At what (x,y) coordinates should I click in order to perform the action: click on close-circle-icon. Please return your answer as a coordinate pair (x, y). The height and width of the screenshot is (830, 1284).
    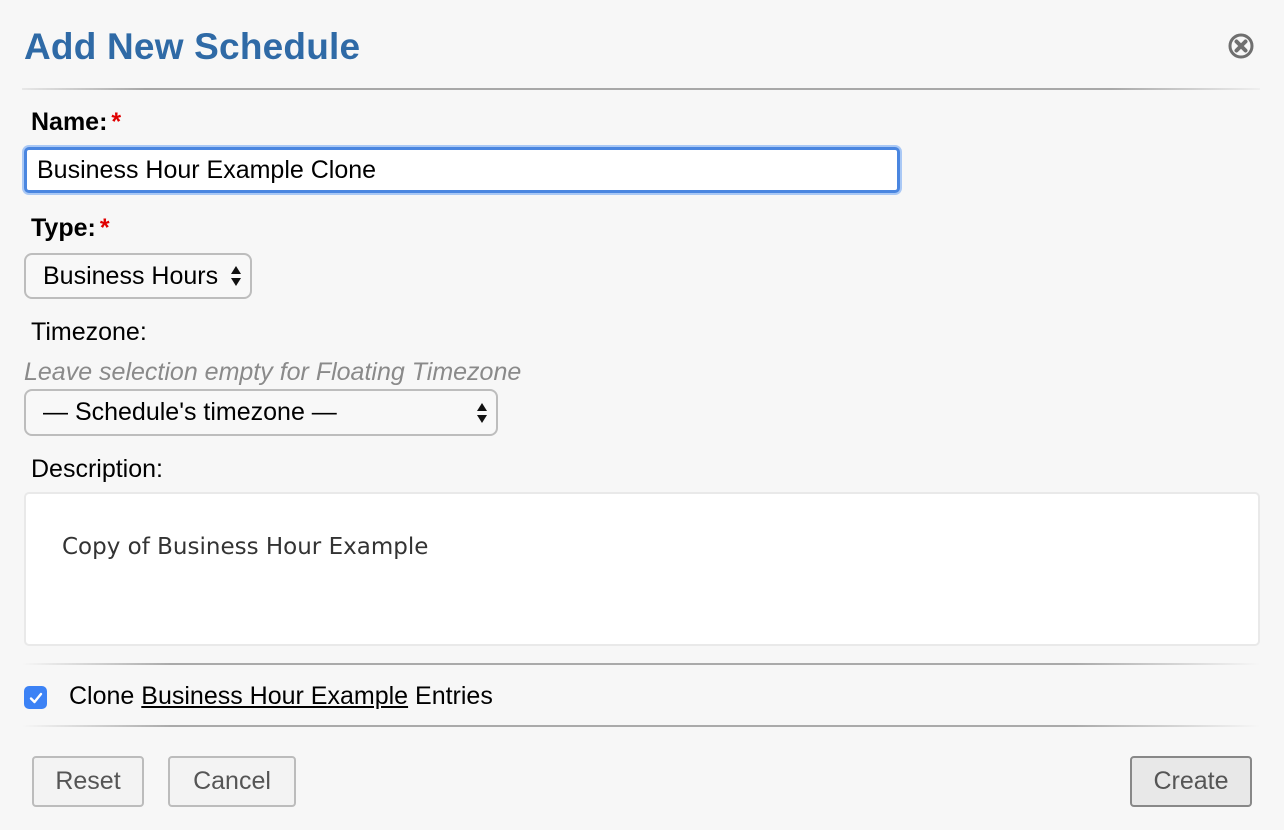
    Looking at the image, I should click on (1241, 46).